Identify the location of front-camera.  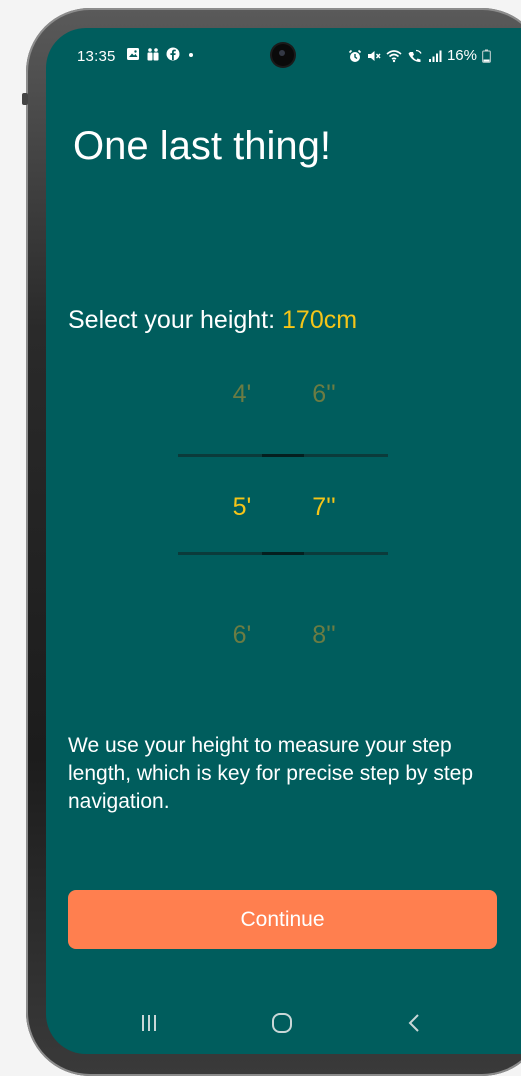
(283, 55).